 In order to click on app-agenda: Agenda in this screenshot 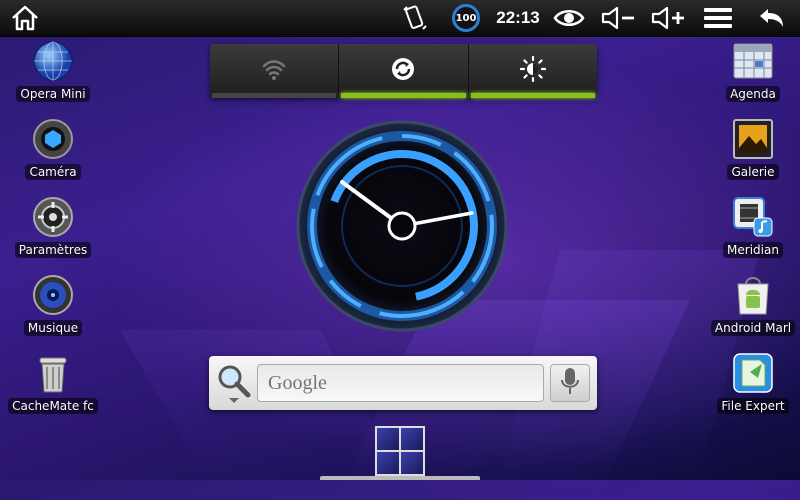, I will do `click(751, 73)`.